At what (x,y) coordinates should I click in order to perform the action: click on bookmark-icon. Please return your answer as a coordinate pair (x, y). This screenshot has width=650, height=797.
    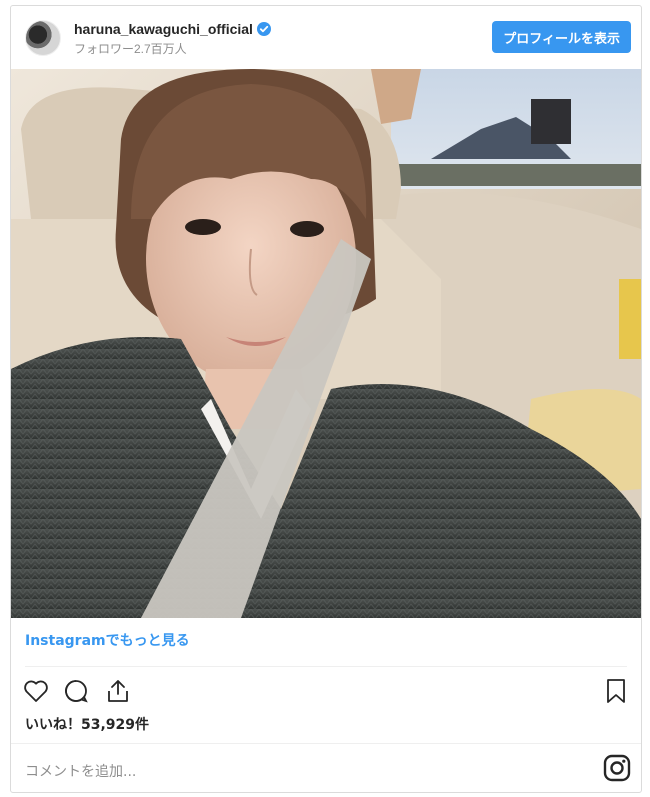
    Looking at the image, I should click on (616, 691).